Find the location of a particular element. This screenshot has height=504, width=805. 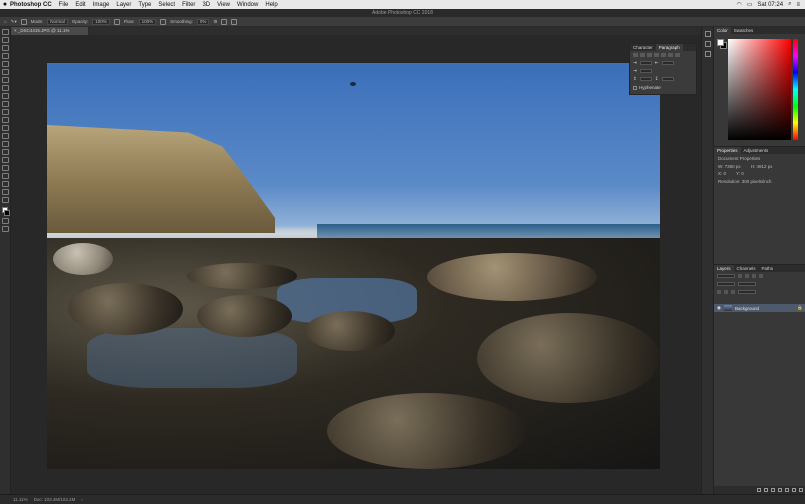

trash-icon is located at coordinates (801, 490).